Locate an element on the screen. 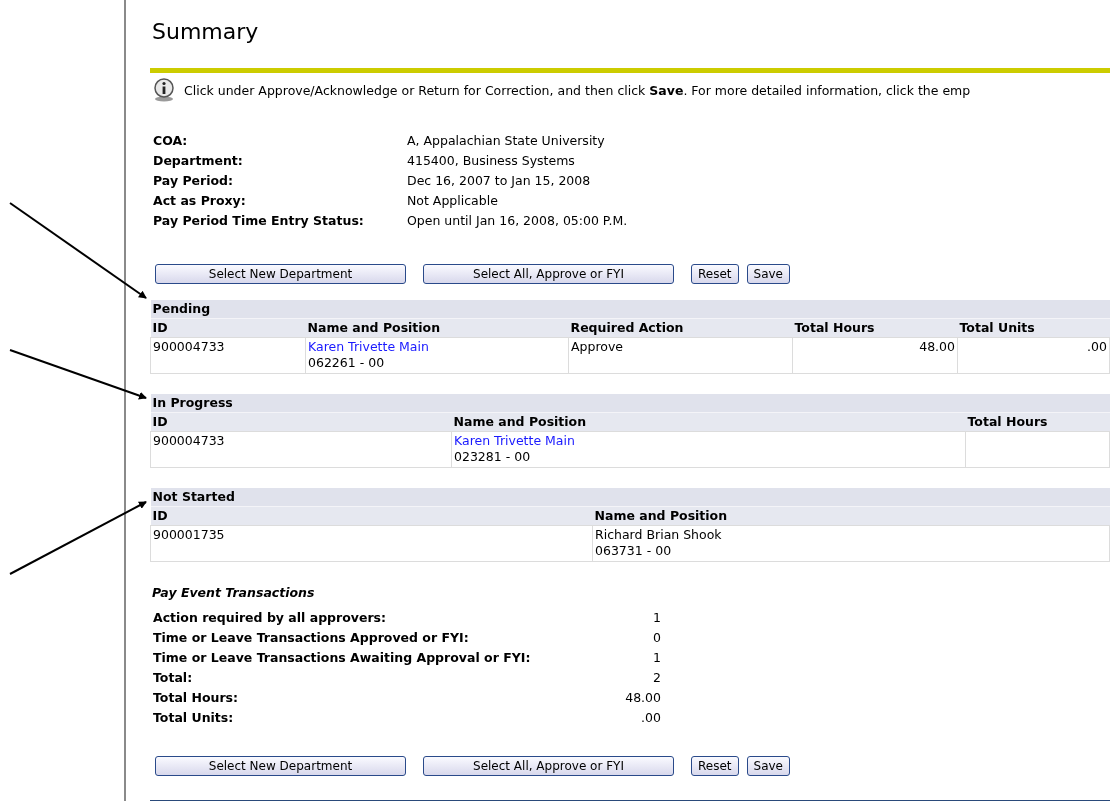  summary-label: Time or Leave Transactions Approved or FYI: is located at coordinates (311, 638).